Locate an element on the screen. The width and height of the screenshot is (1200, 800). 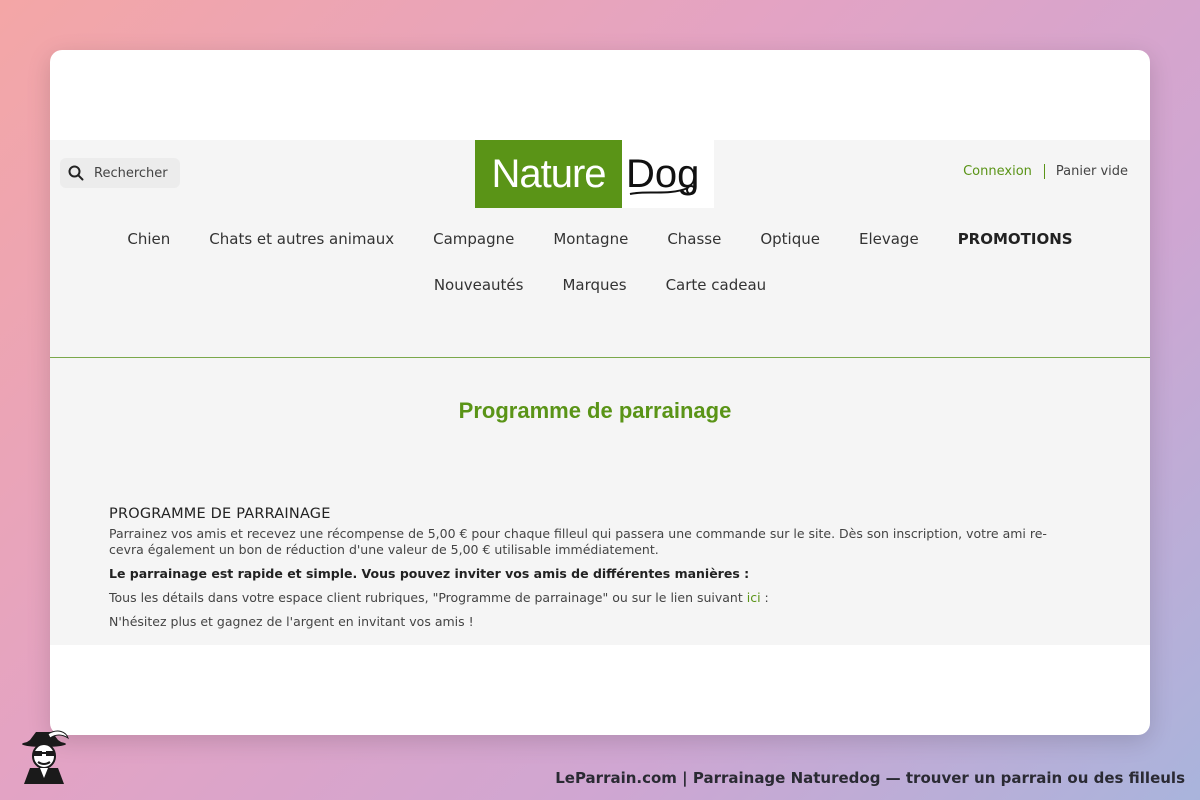
nav-item-chats: Chats et autres animaux is located at coordinates (301, 239).